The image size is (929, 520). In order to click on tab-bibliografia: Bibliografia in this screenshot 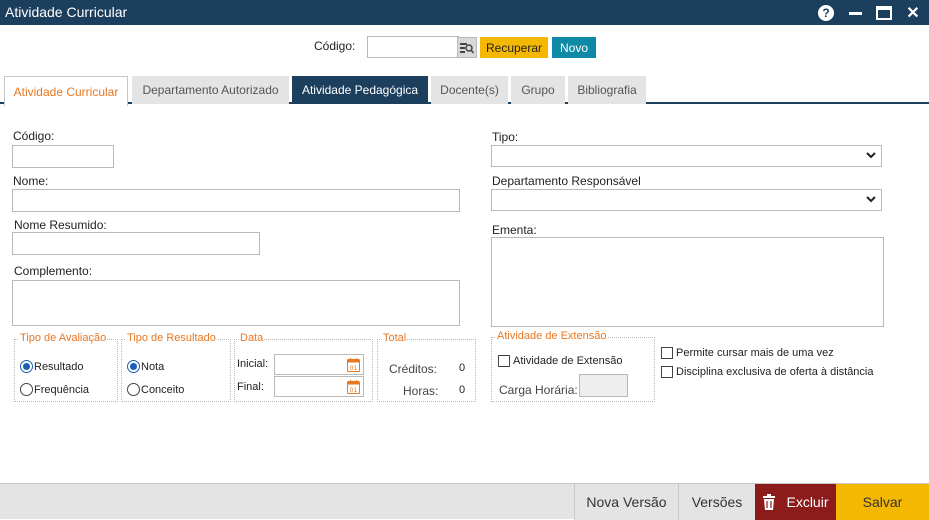, I will do `click(607, 90)`.